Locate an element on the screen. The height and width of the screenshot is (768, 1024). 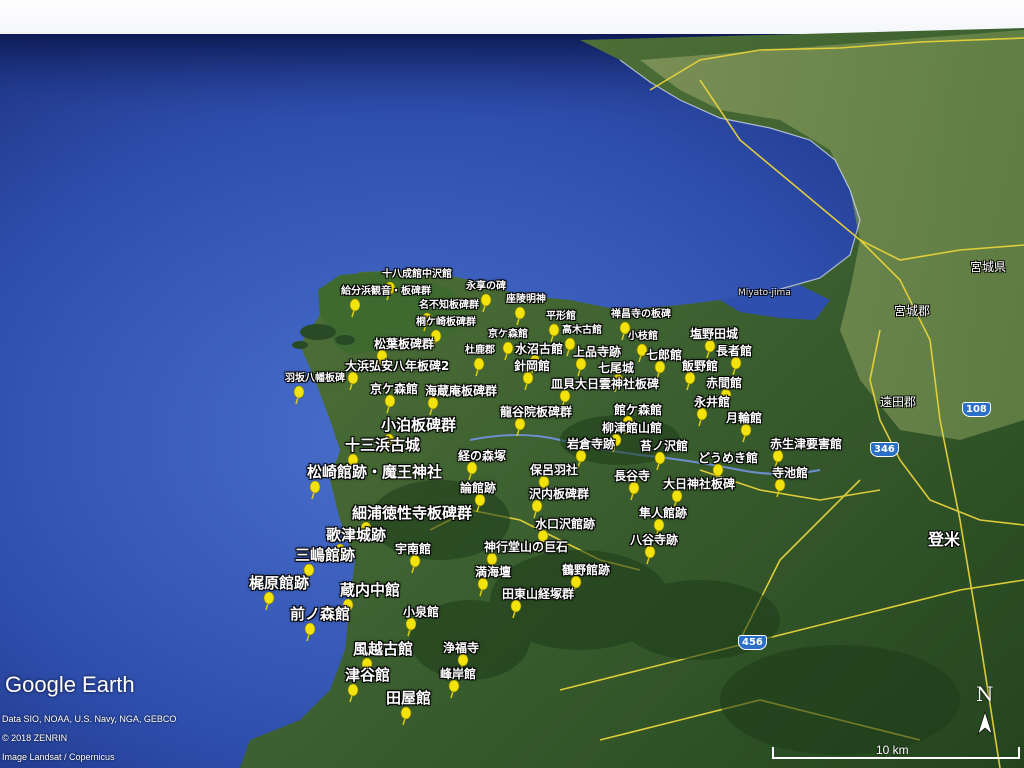
placemark-label: 細浦徳性寺板碑群 is located at coordinates (412, 513).